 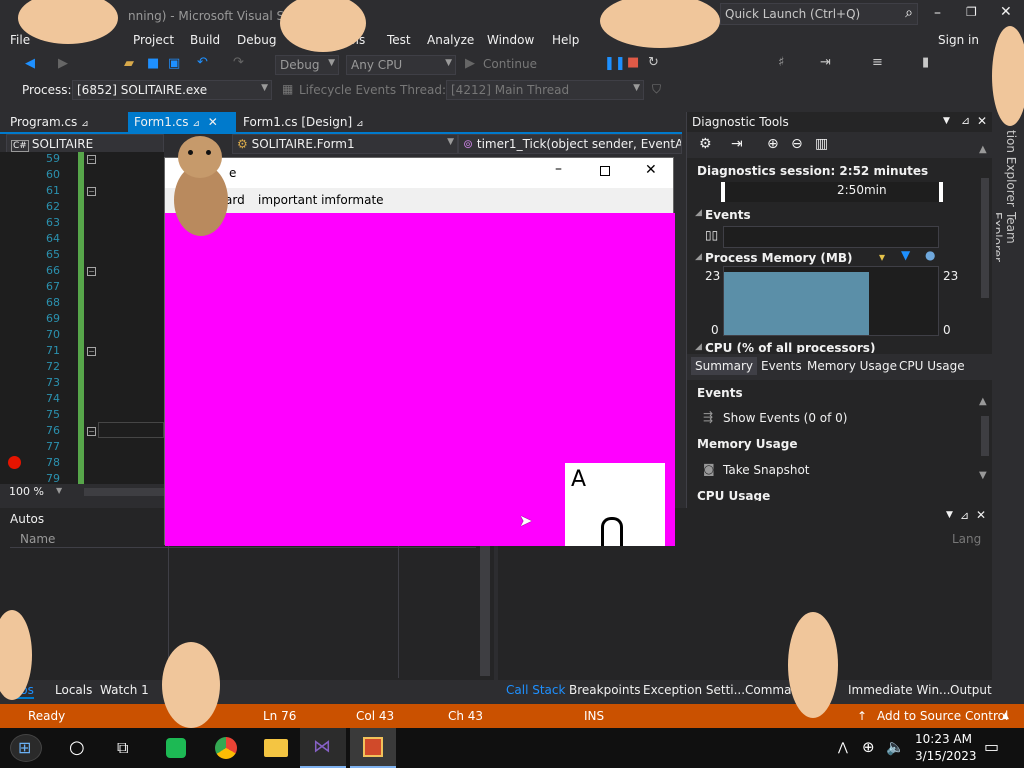 I want to click on search-circle-icon: ○, so click(x=77, y=747).